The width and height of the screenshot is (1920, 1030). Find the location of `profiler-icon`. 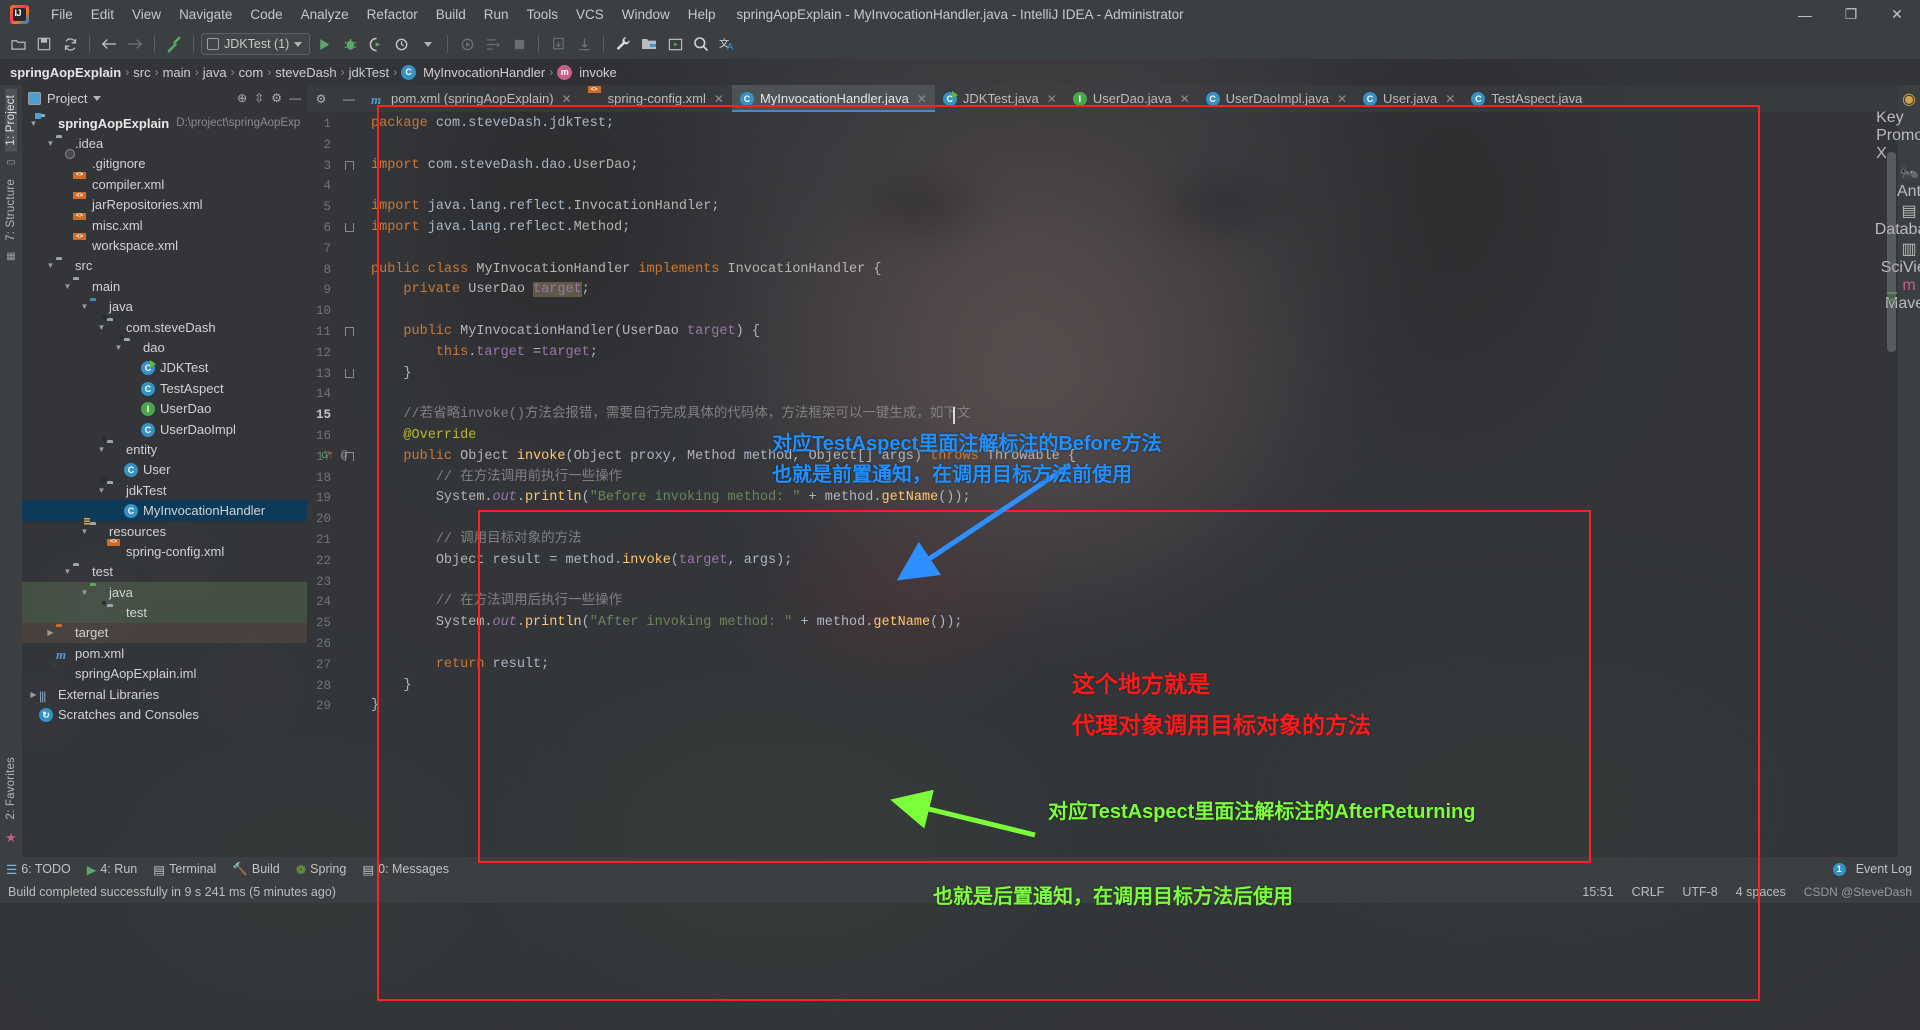

profiler-icon is located at coordinates (402, 44).